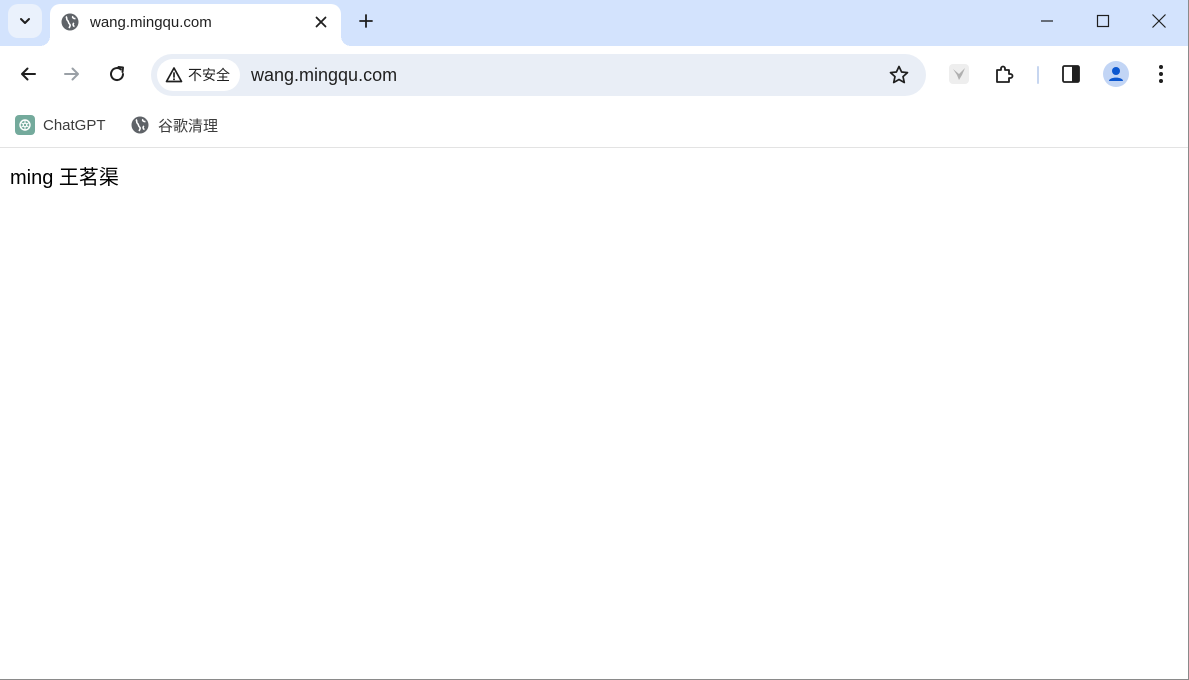 The image size is (1189, 680). I want to click on page-text: ming 王茗渠, so click(64, 178).